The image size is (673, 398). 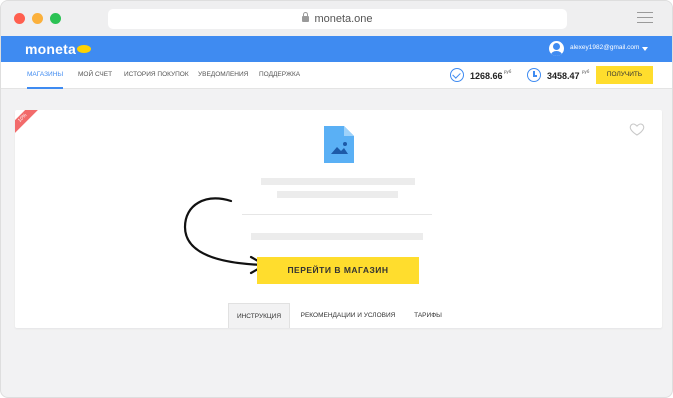 What do you see at coordinates (19, 18) in the screenshot?
I see `close-window-button` at bounding box center [19, 18].